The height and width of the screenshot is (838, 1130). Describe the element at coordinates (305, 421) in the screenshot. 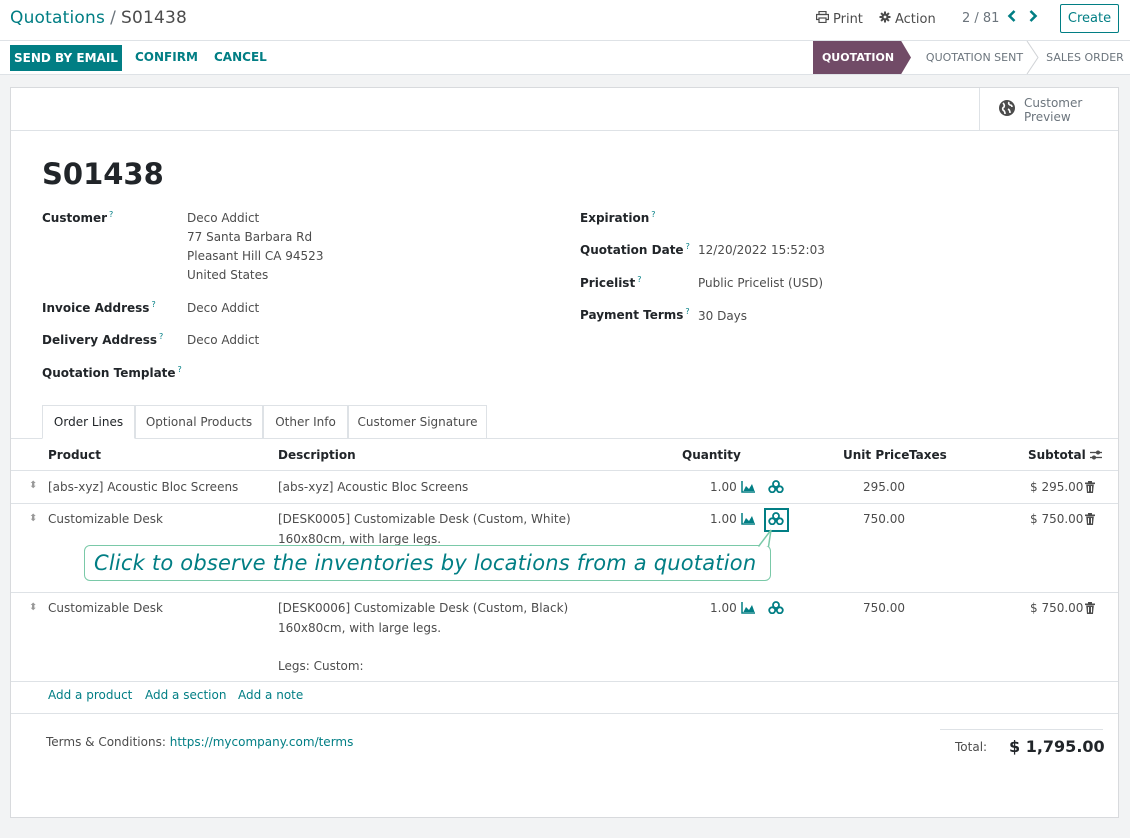

I see `tab-other-info: Other Info` at that location.